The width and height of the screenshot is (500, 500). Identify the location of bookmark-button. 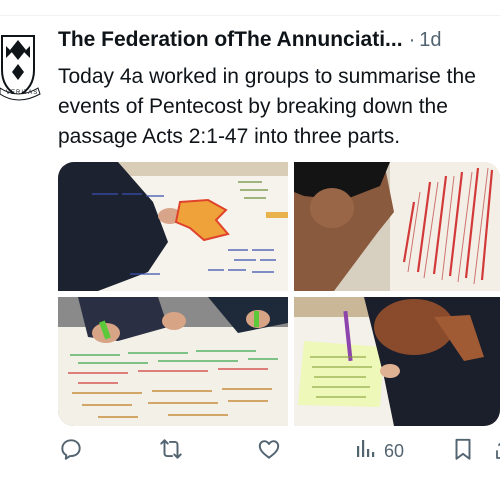
(463, 451).